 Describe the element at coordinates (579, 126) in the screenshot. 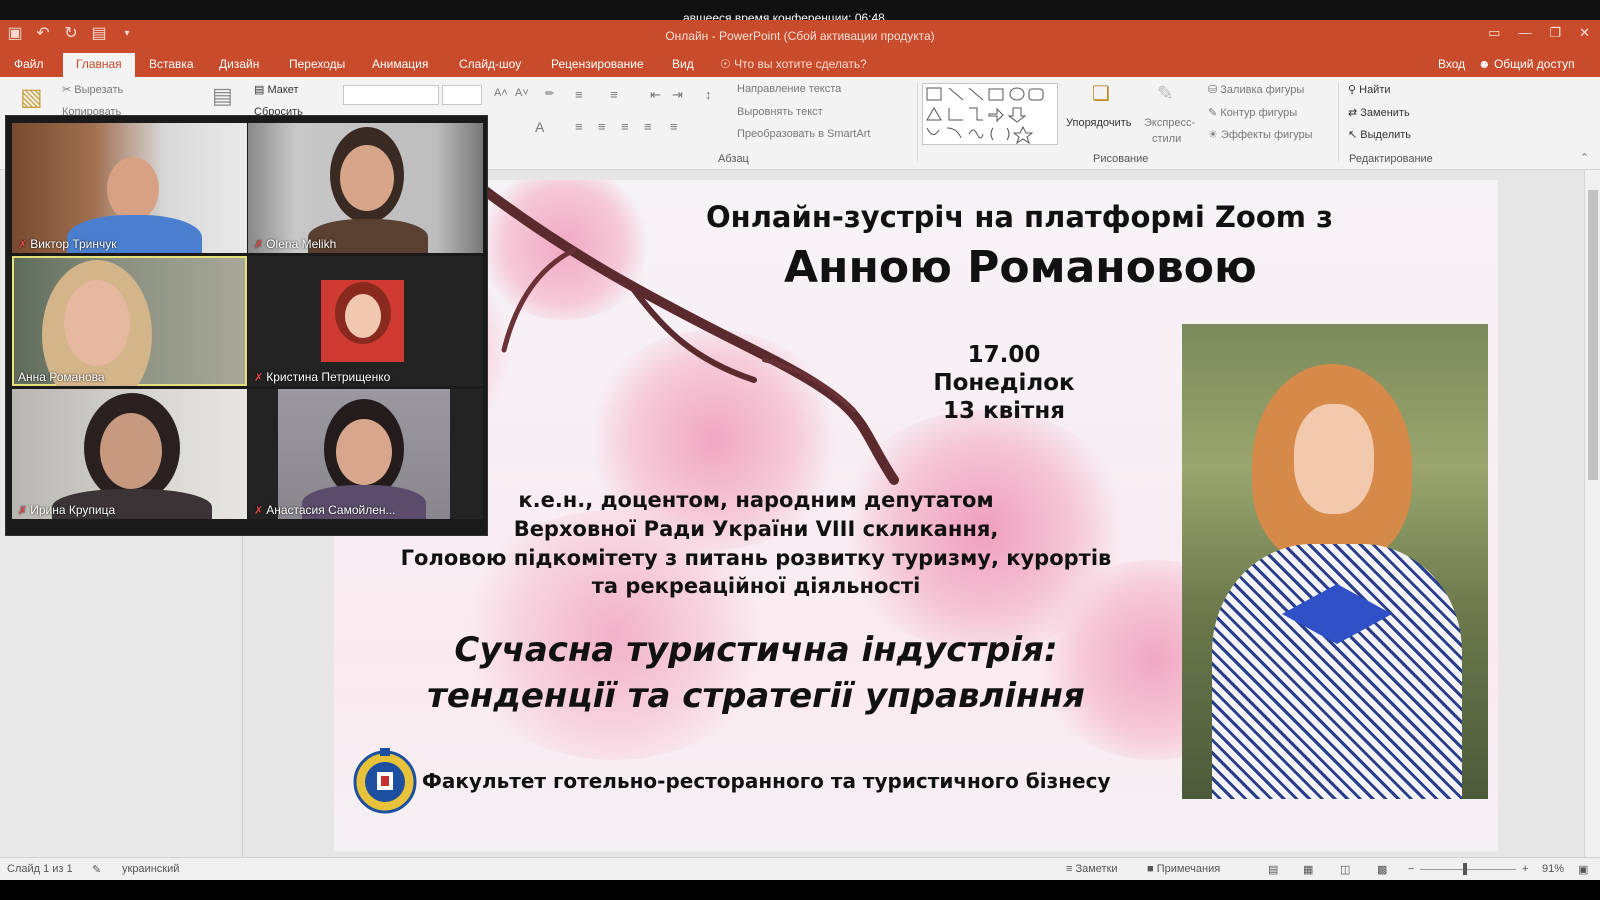

I see `align-left-icon: ≡` at that location.